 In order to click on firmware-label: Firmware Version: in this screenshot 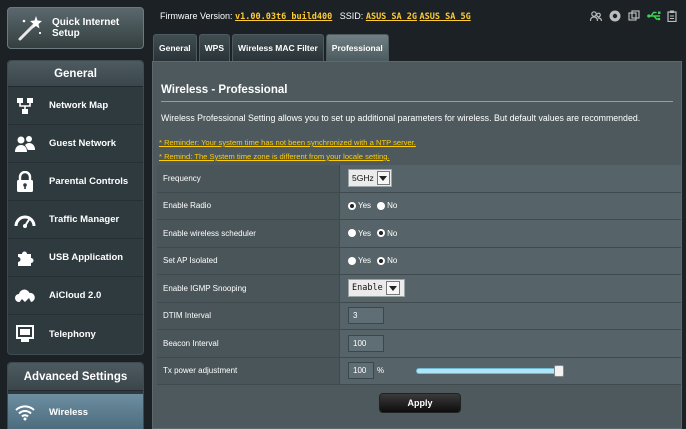, I will do `click(196, 16)`.